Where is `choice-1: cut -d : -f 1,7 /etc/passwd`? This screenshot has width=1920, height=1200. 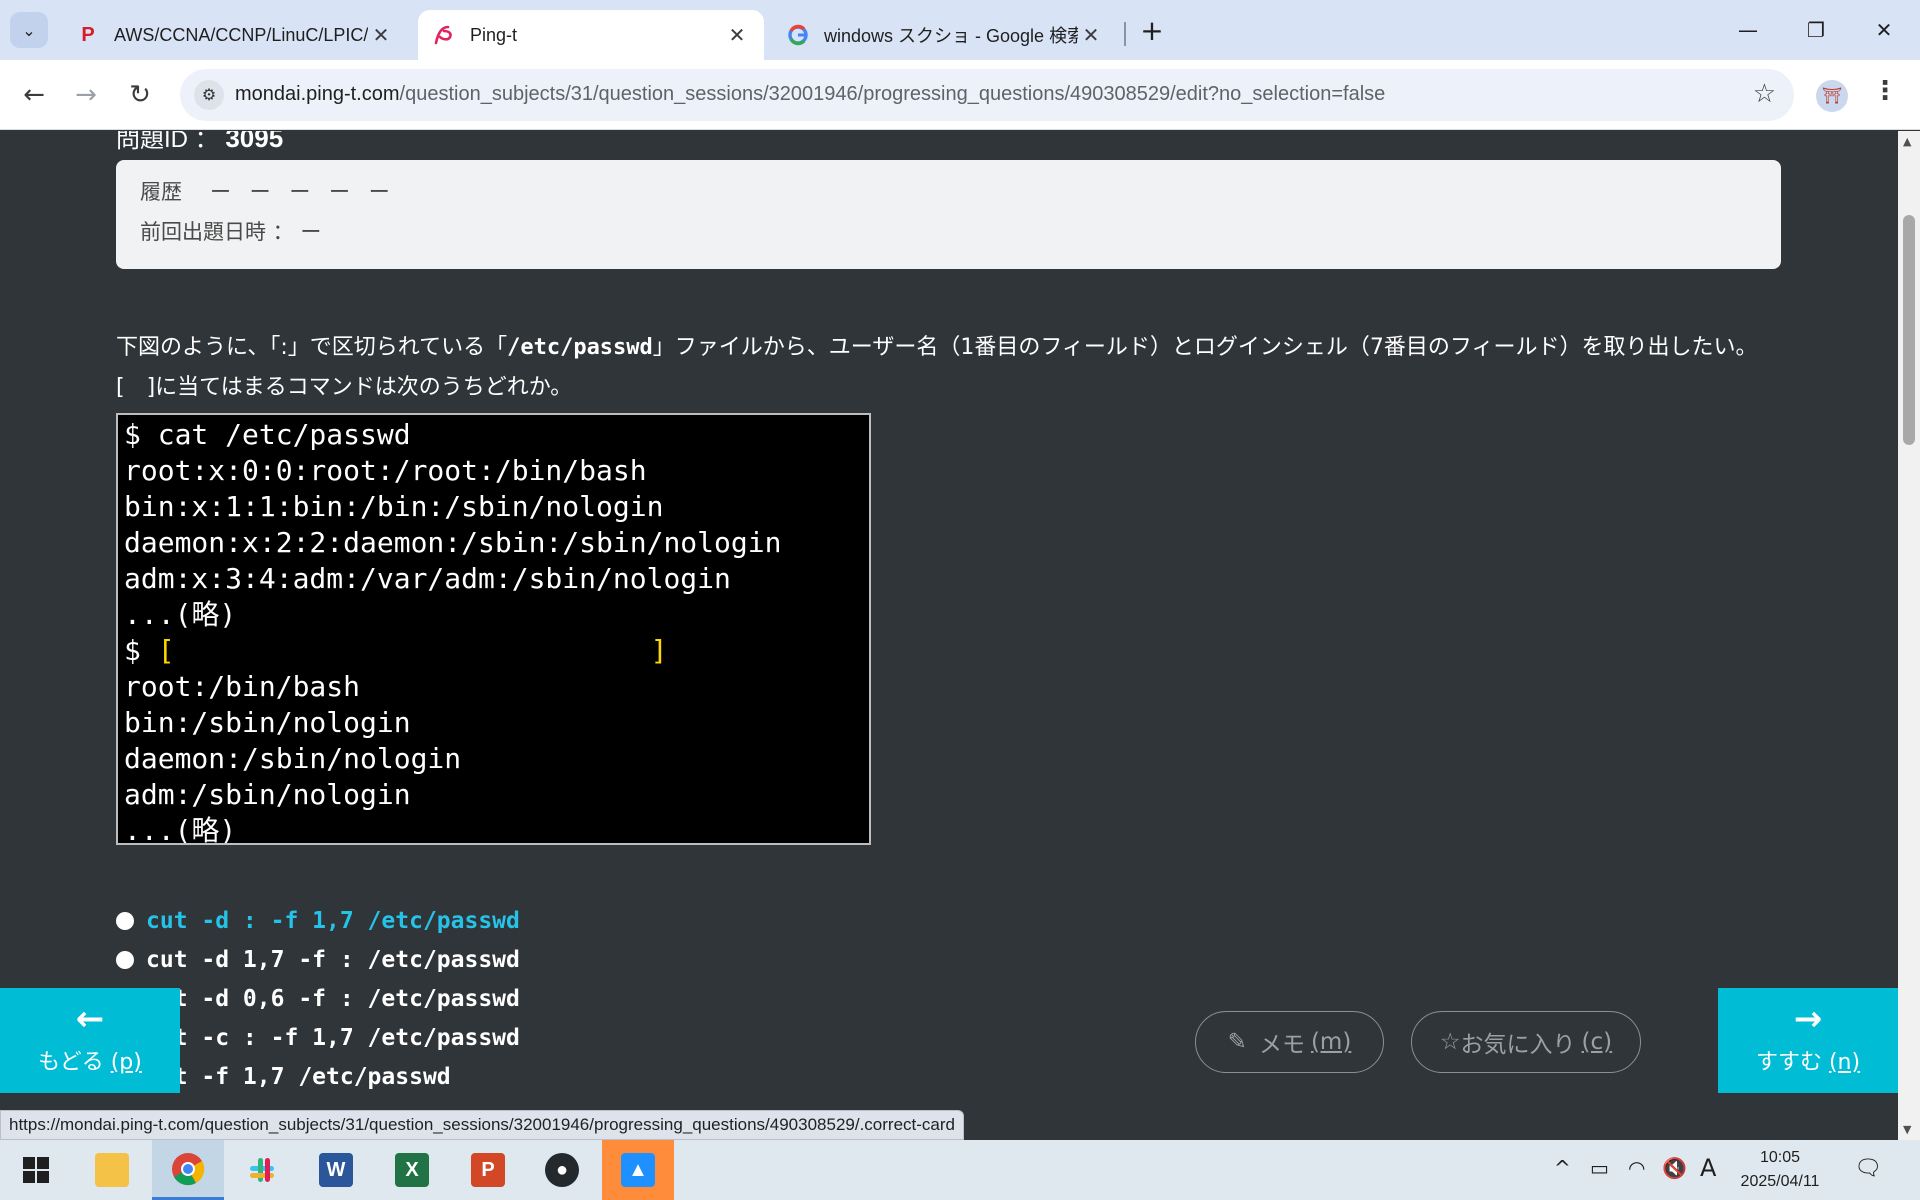
choice-1: cut -d : -f 1,7 /etc/passwd is located at coordinates (318, 920).